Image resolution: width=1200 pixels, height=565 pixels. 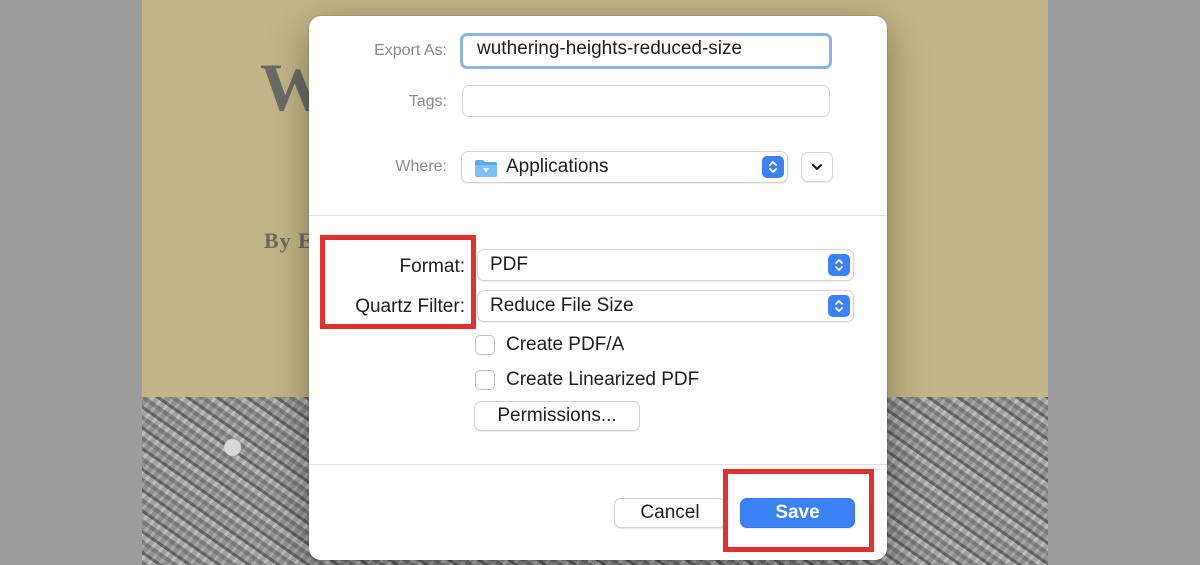 I want to click on chevron-down-icon, so click(x=817, y=167).